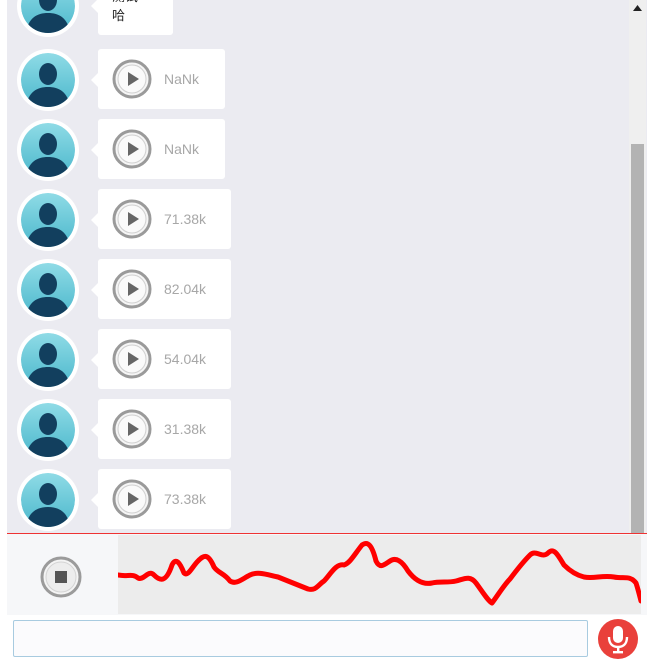 This screenshot has width=653, height=661. I want to click on scrollbar-thumb, so click(637, 338).